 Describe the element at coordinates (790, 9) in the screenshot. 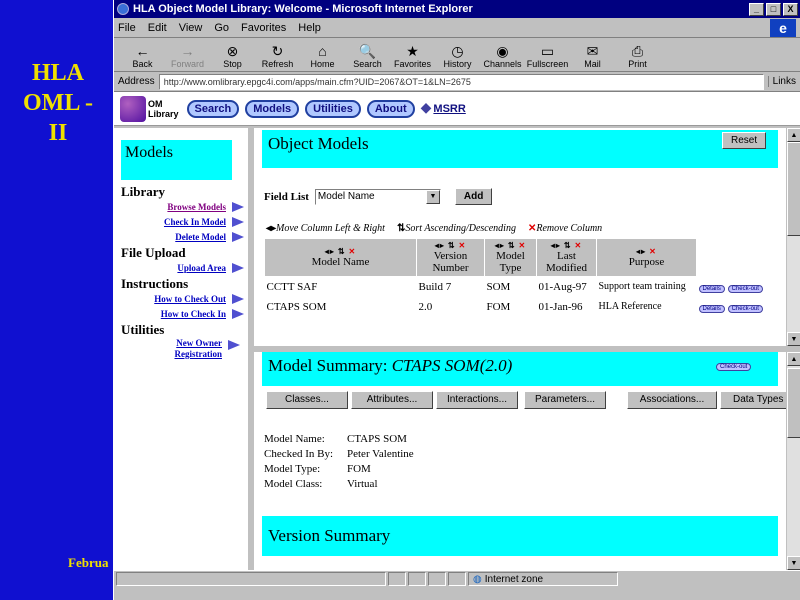

I see `close-button: X` at that location.